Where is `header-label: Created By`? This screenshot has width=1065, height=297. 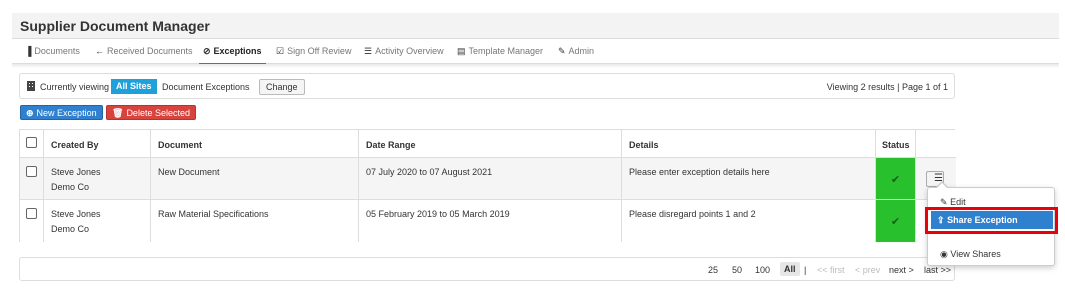
header-label: Created By is located at coordinates (75, 145).